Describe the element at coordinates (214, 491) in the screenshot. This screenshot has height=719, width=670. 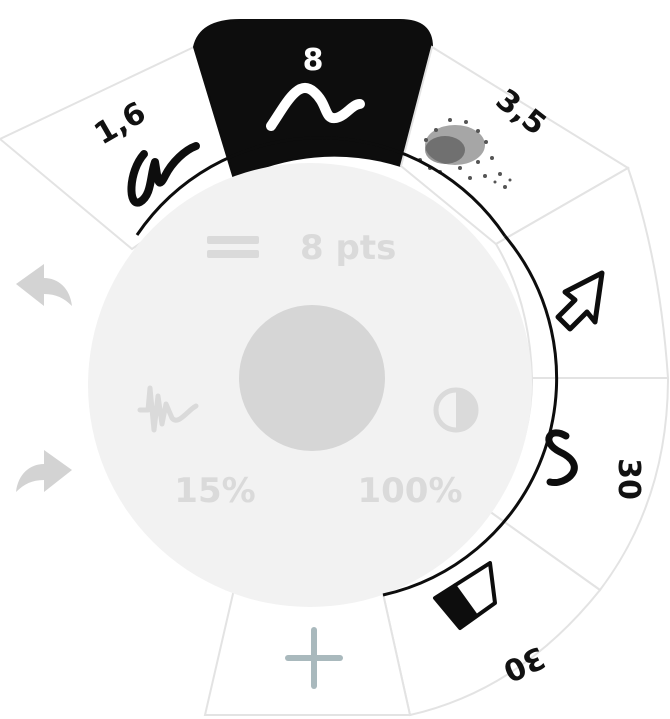
I see `smoothing-value: 15%` at that location.